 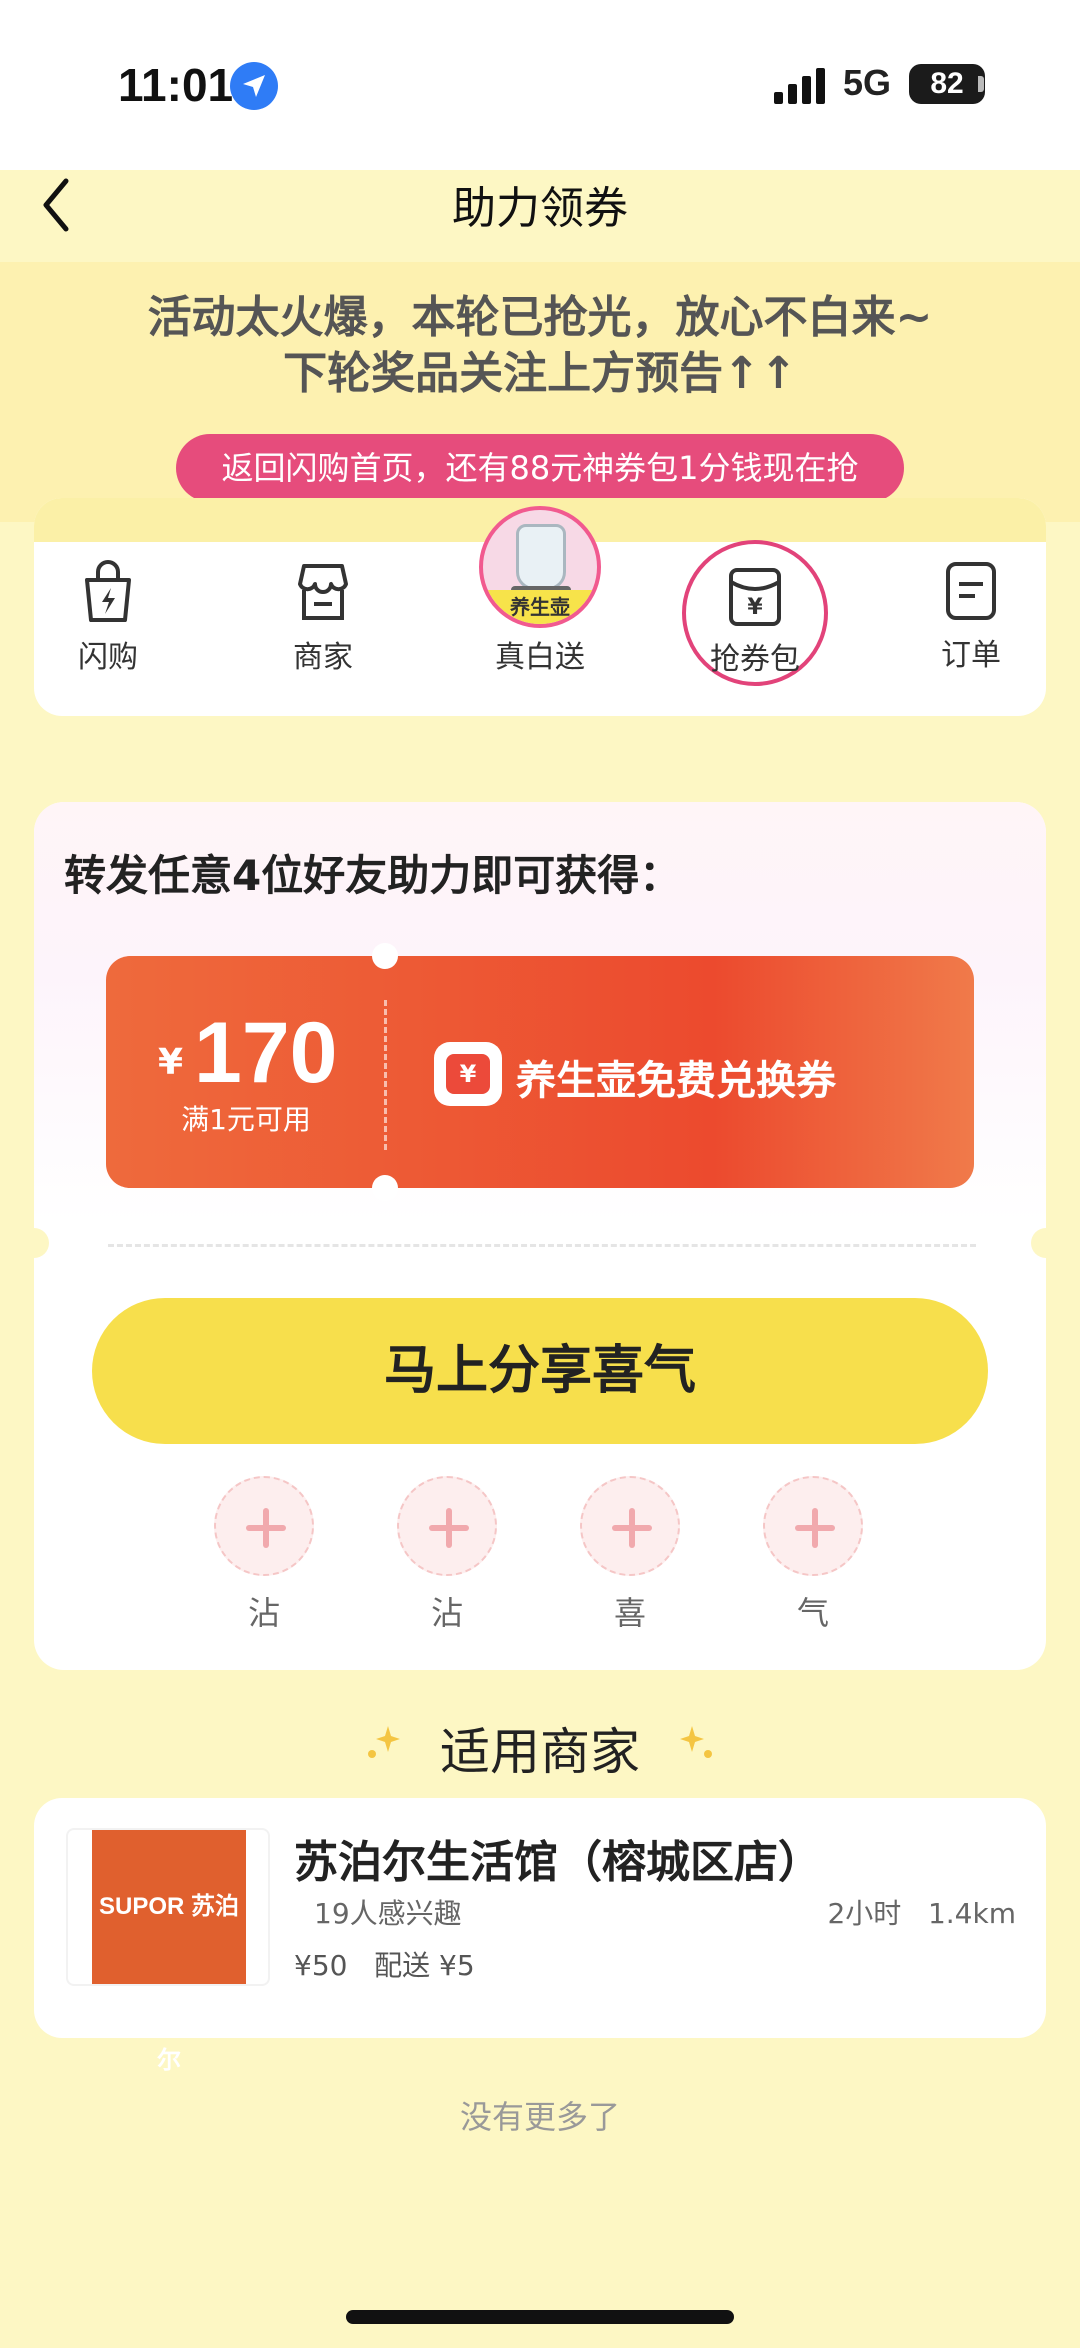 What do you see at coordinates (266, 1053) in the screenshot?
I see `coupon-amount: 170` at bounding box center [266, 1053].